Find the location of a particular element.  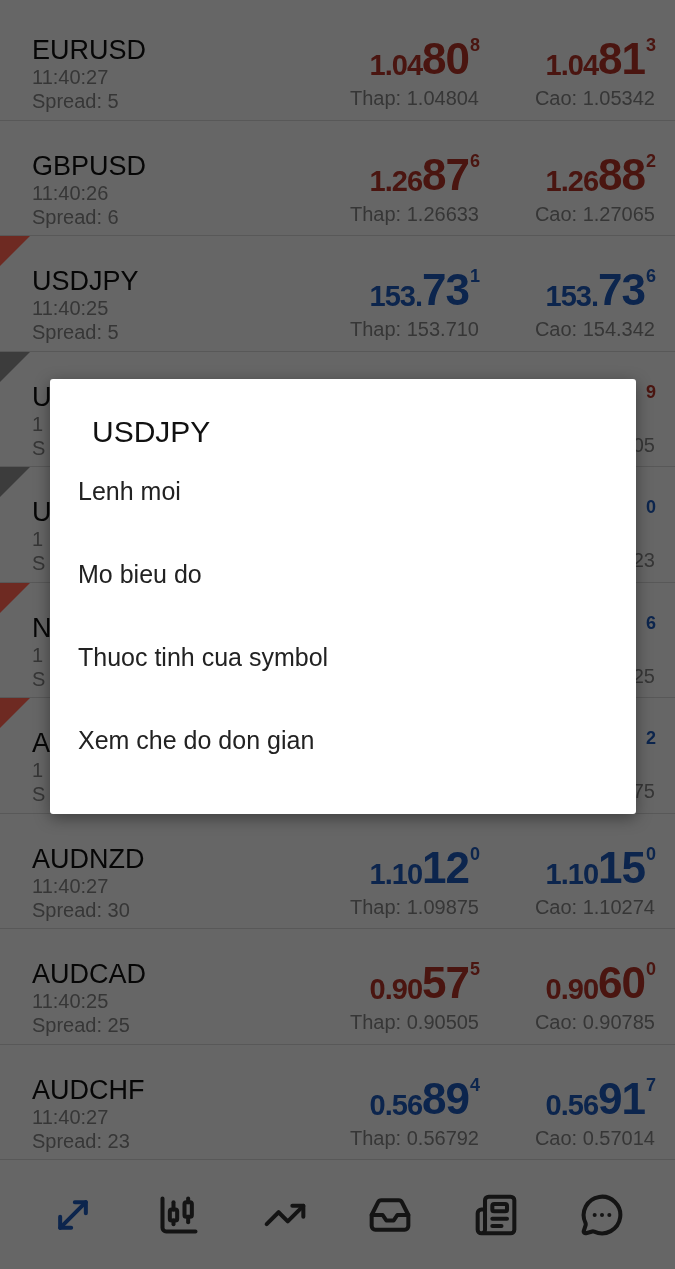

symbol-name: A is located at coordinates (41, 743).